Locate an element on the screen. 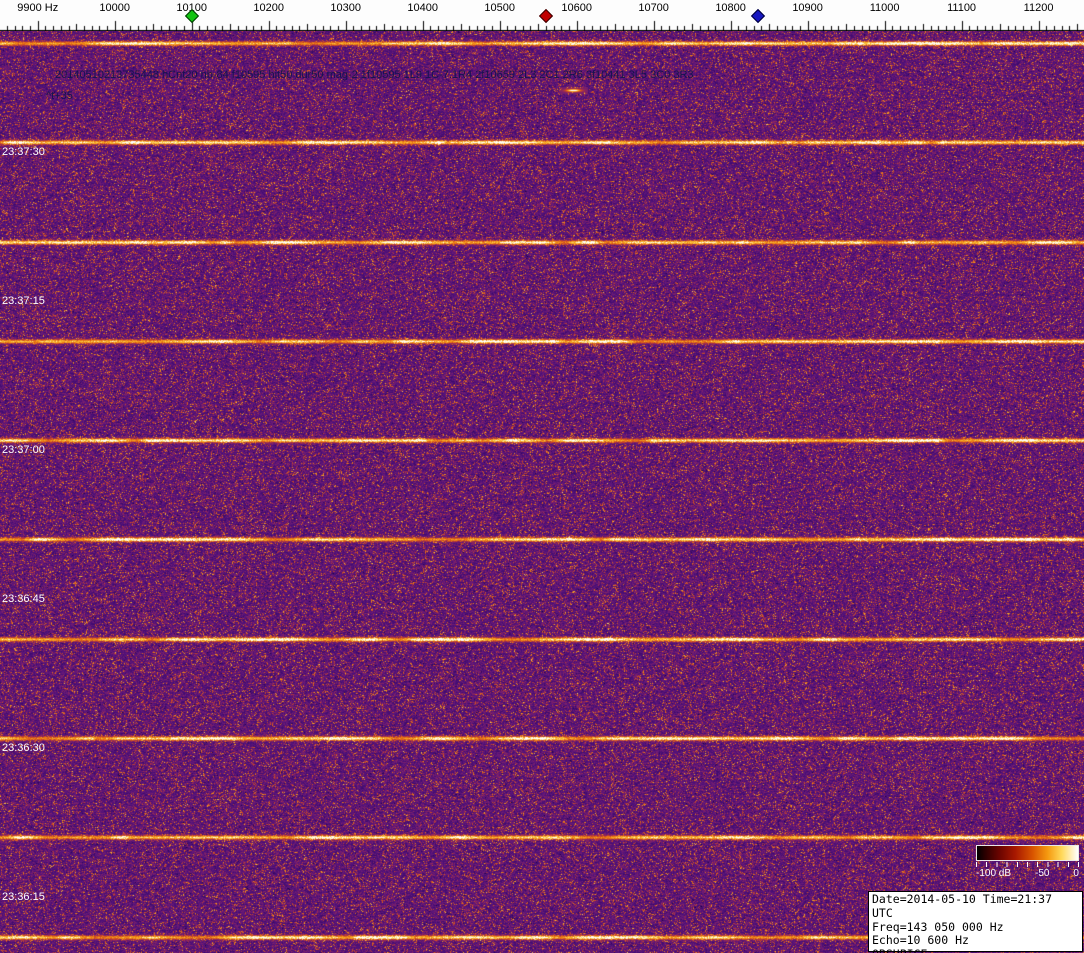  freq-tick-label-10900: 10900 is located at coordinates (807, 8).